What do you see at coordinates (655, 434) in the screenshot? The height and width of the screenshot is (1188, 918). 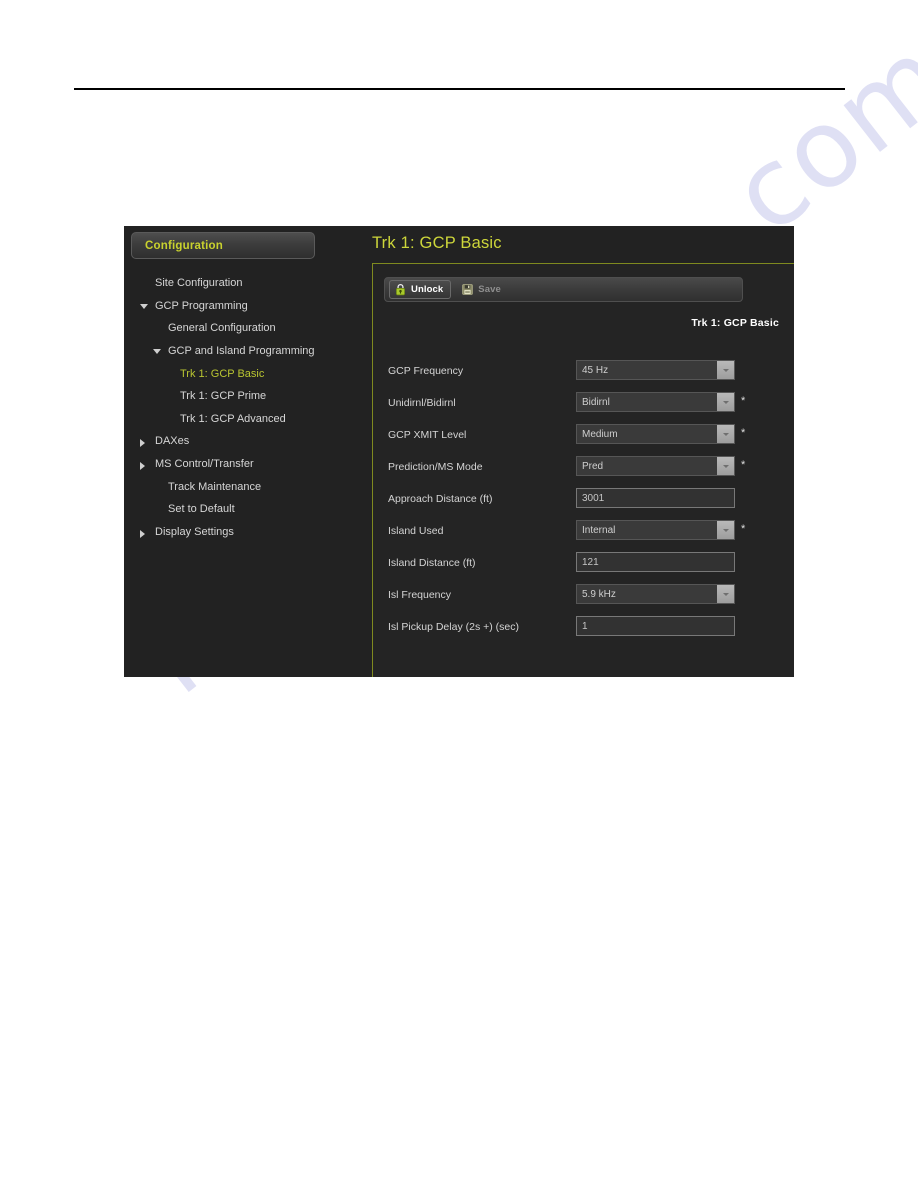 I see `select-gcp-xmit-level: Medium` at bounding box center [655, 434].